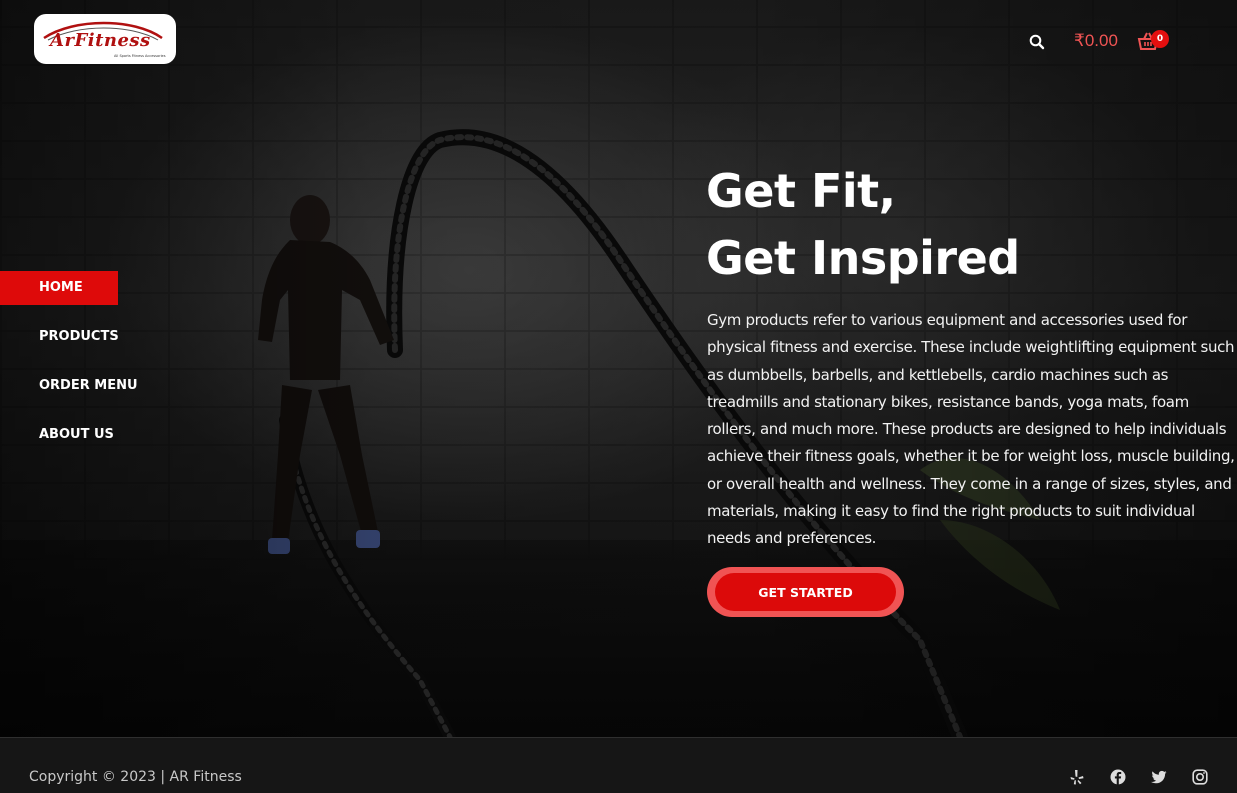 The height and width of the screenshot is (793, 1237). Describe the element at coordinates (1200, 777) in the screenshot. I see `instagram-icon` at that location.